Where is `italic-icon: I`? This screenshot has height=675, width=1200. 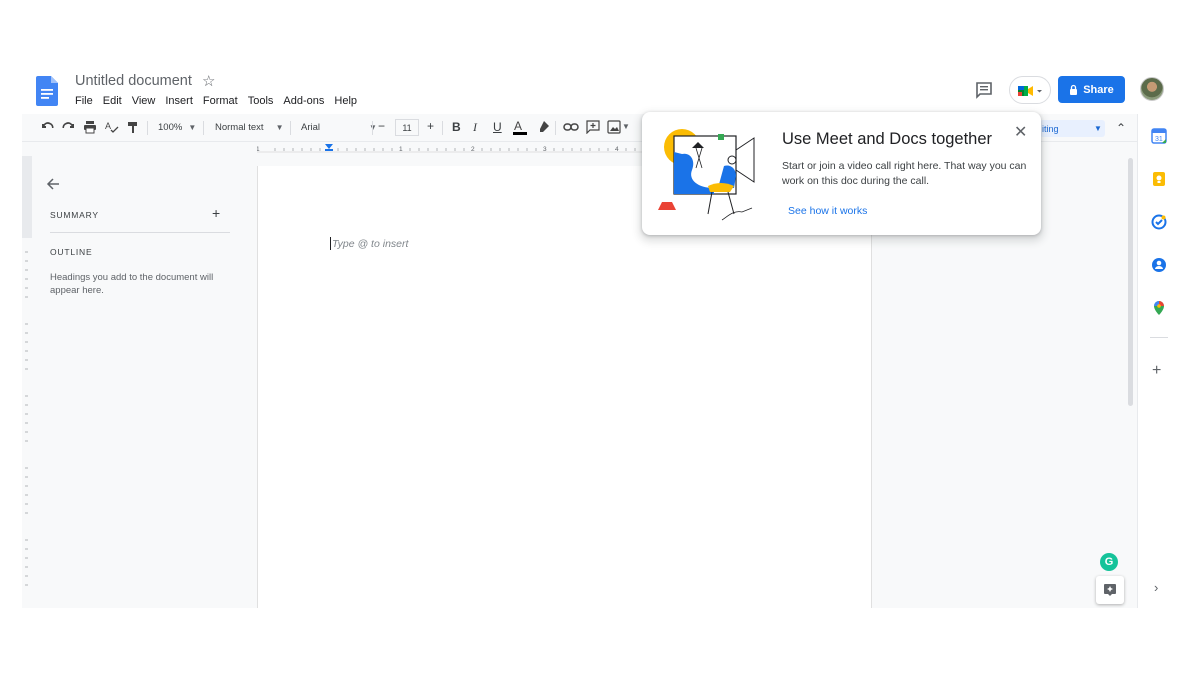
italic-icon: I is located at coordinates (475, 127).